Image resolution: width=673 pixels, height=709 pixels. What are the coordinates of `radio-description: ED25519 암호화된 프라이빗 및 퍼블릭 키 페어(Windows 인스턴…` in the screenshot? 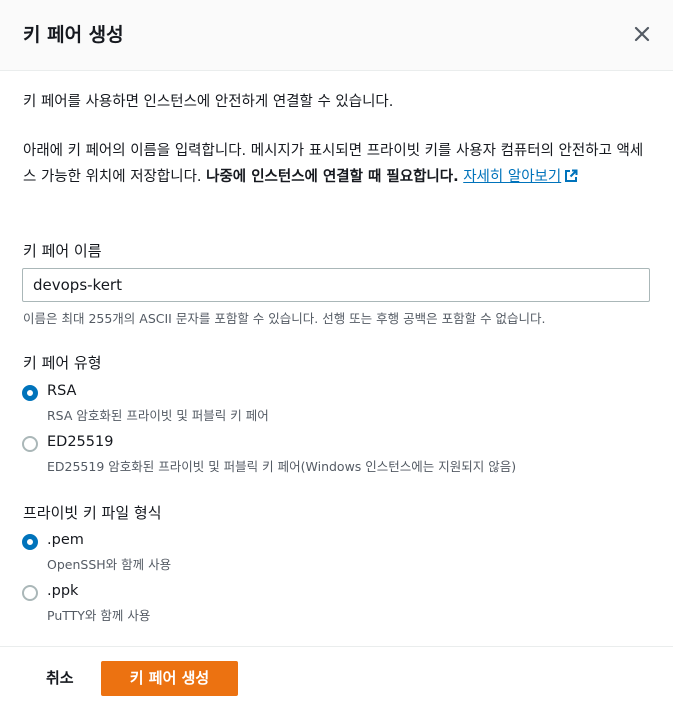 It's located at (282, 466).